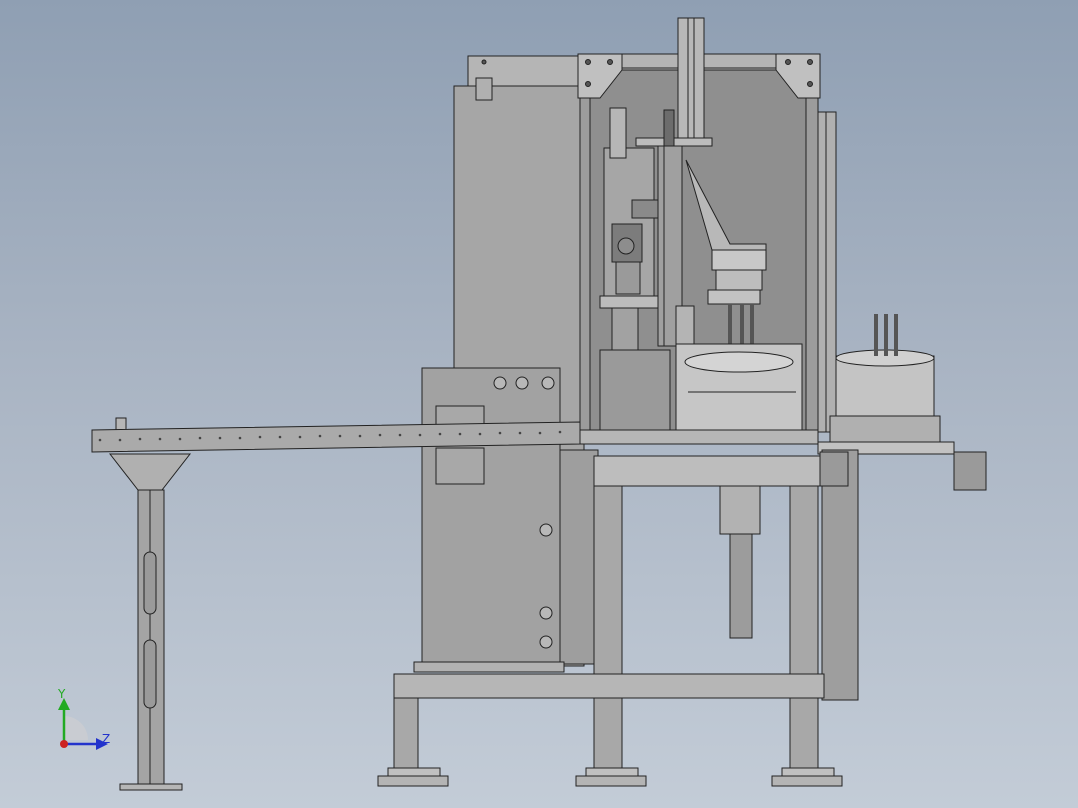 The height and width of the screenshot is (808, 1078). Describe the element at coordinates (83, 718) in the screenshot. I see `axis-triad: Y Z` at that location.